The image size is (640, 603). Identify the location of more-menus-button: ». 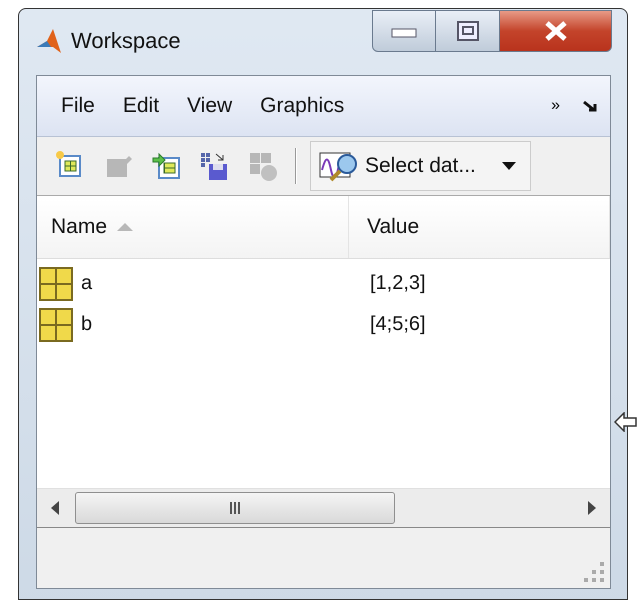
(555, 106).